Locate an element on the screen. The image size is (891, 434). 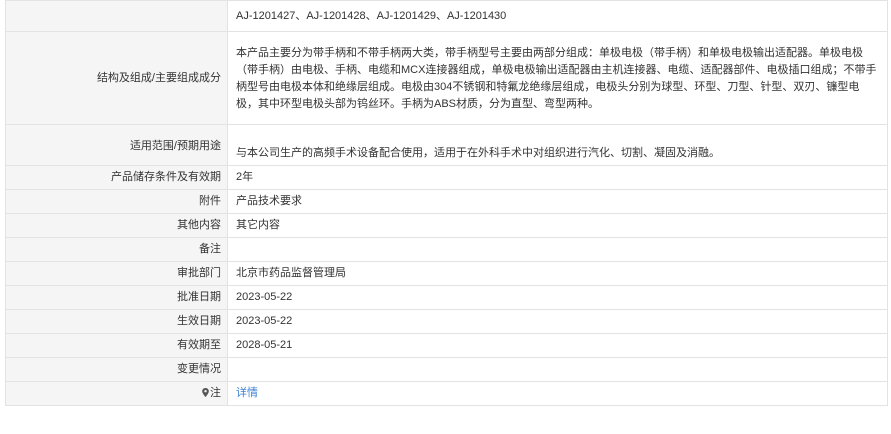
effective-date-value: 2023-05-22 is located at coordinates (557, 321).